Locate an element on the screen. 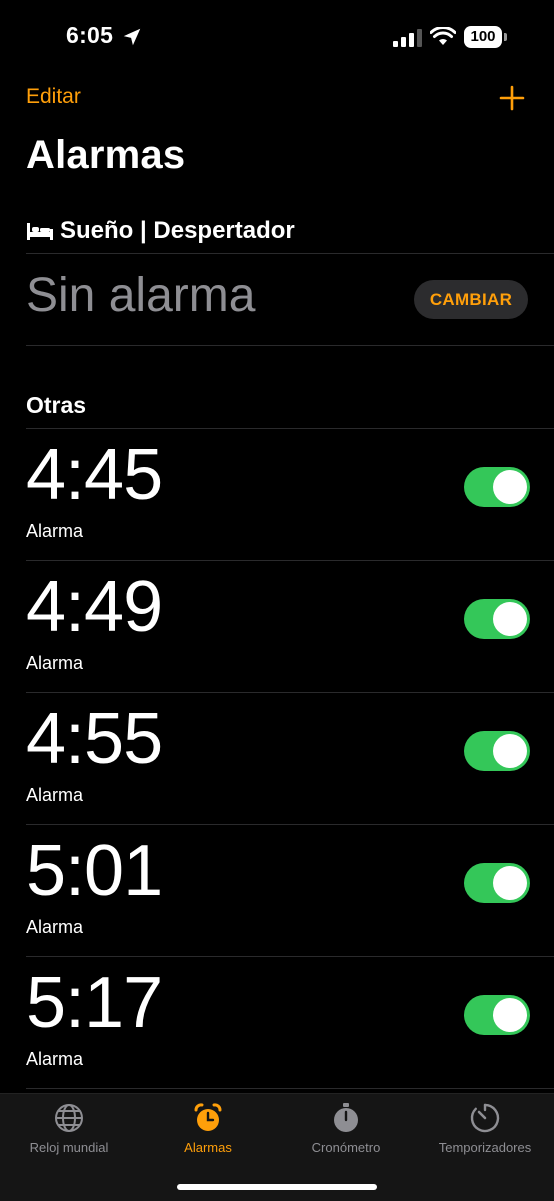 This screenshot has width=554, height=1201. tab-label: Temporizadores is located at coordinates (485, 1147).